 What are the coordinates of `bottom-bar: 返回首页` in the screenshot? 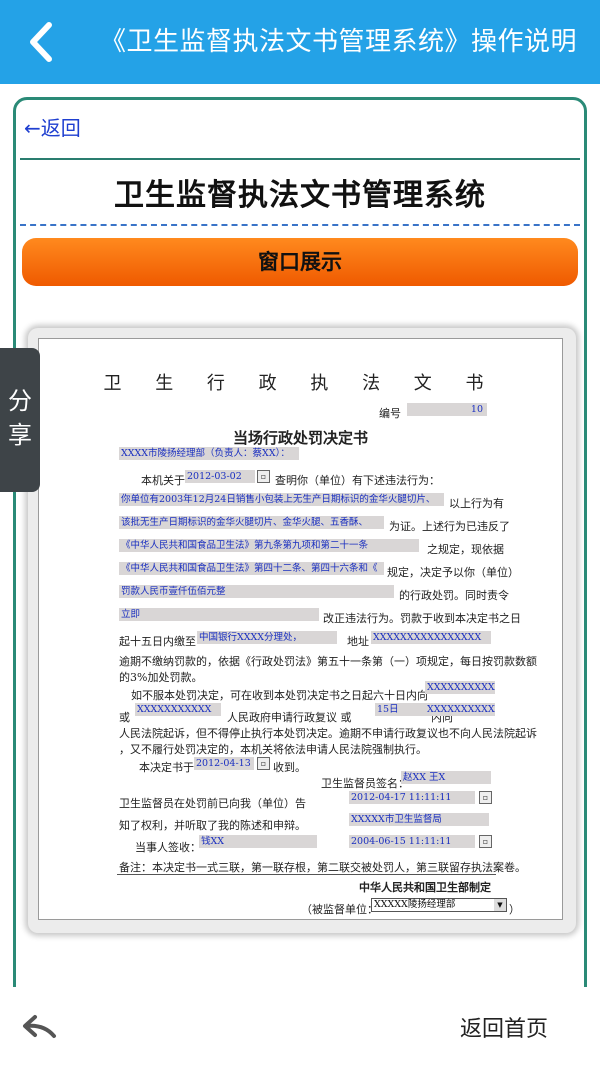 It's located at (300, 1027).